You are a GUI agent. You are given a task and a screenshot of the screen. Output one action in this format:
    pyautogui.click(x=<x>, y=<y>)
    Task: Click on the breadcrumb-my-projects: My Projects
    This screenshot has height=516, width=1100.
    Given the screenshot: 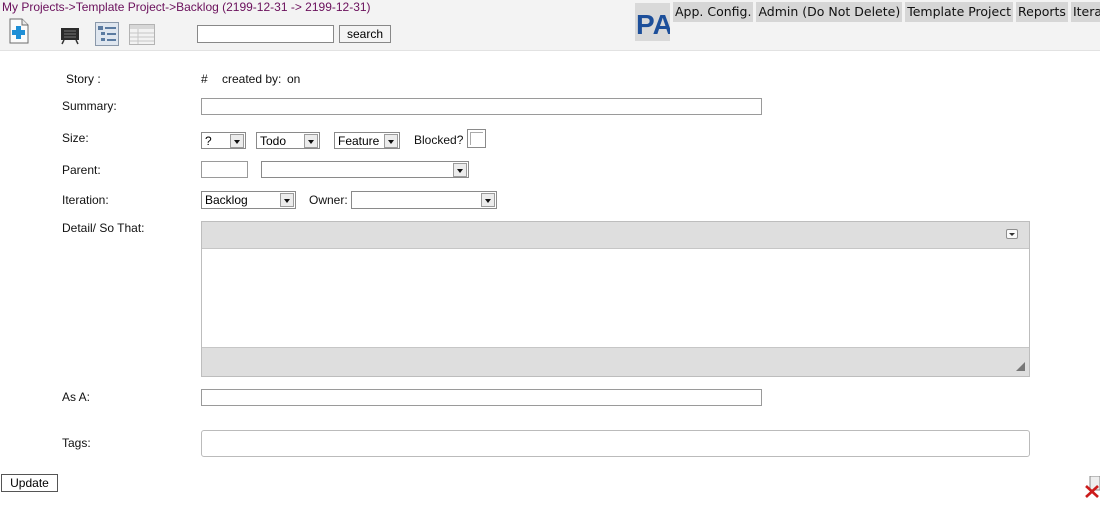 What is the action you would take?
    pyautogui.click(x=33, y=7)
    